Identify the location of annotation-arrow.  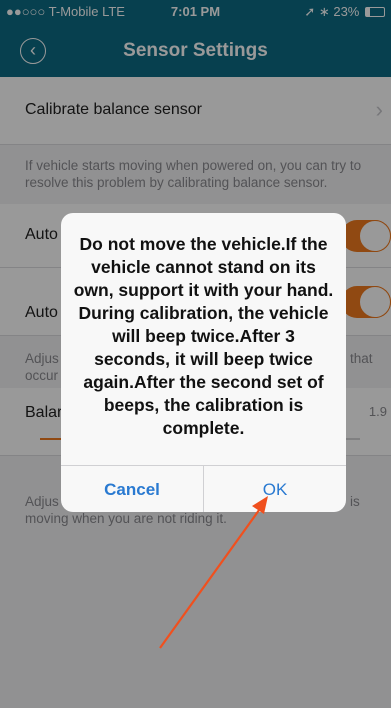
(213, 572).